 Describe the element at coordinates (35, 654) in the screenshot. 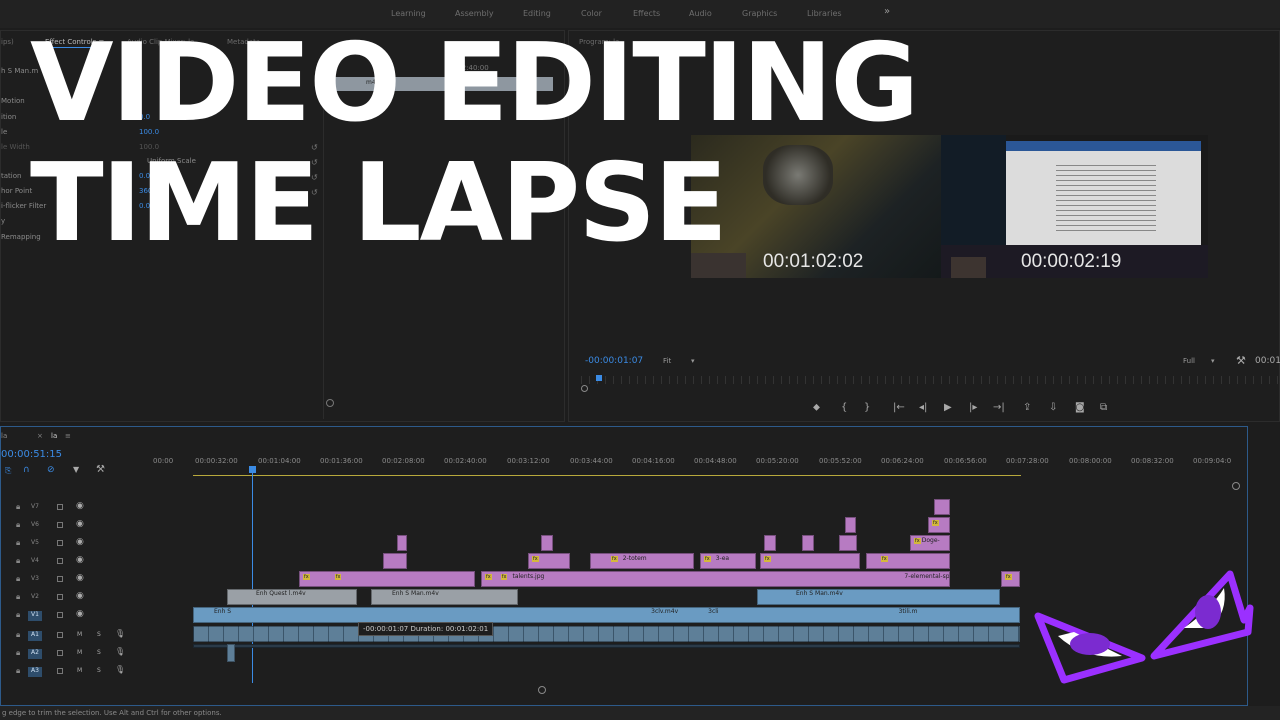

I see `track-name: A2` at that location.